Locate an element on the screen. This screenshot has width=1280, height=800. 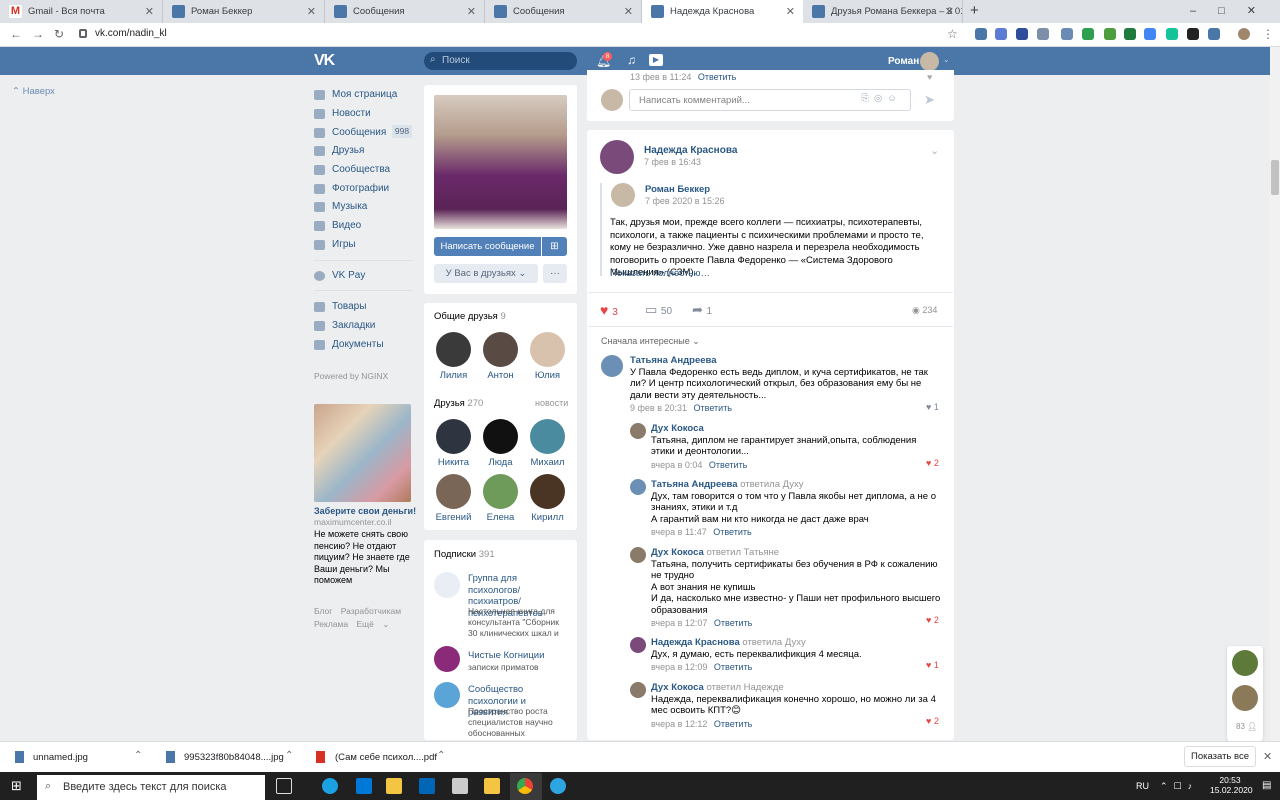
task-view-icon is located at coordinates (284, 786).